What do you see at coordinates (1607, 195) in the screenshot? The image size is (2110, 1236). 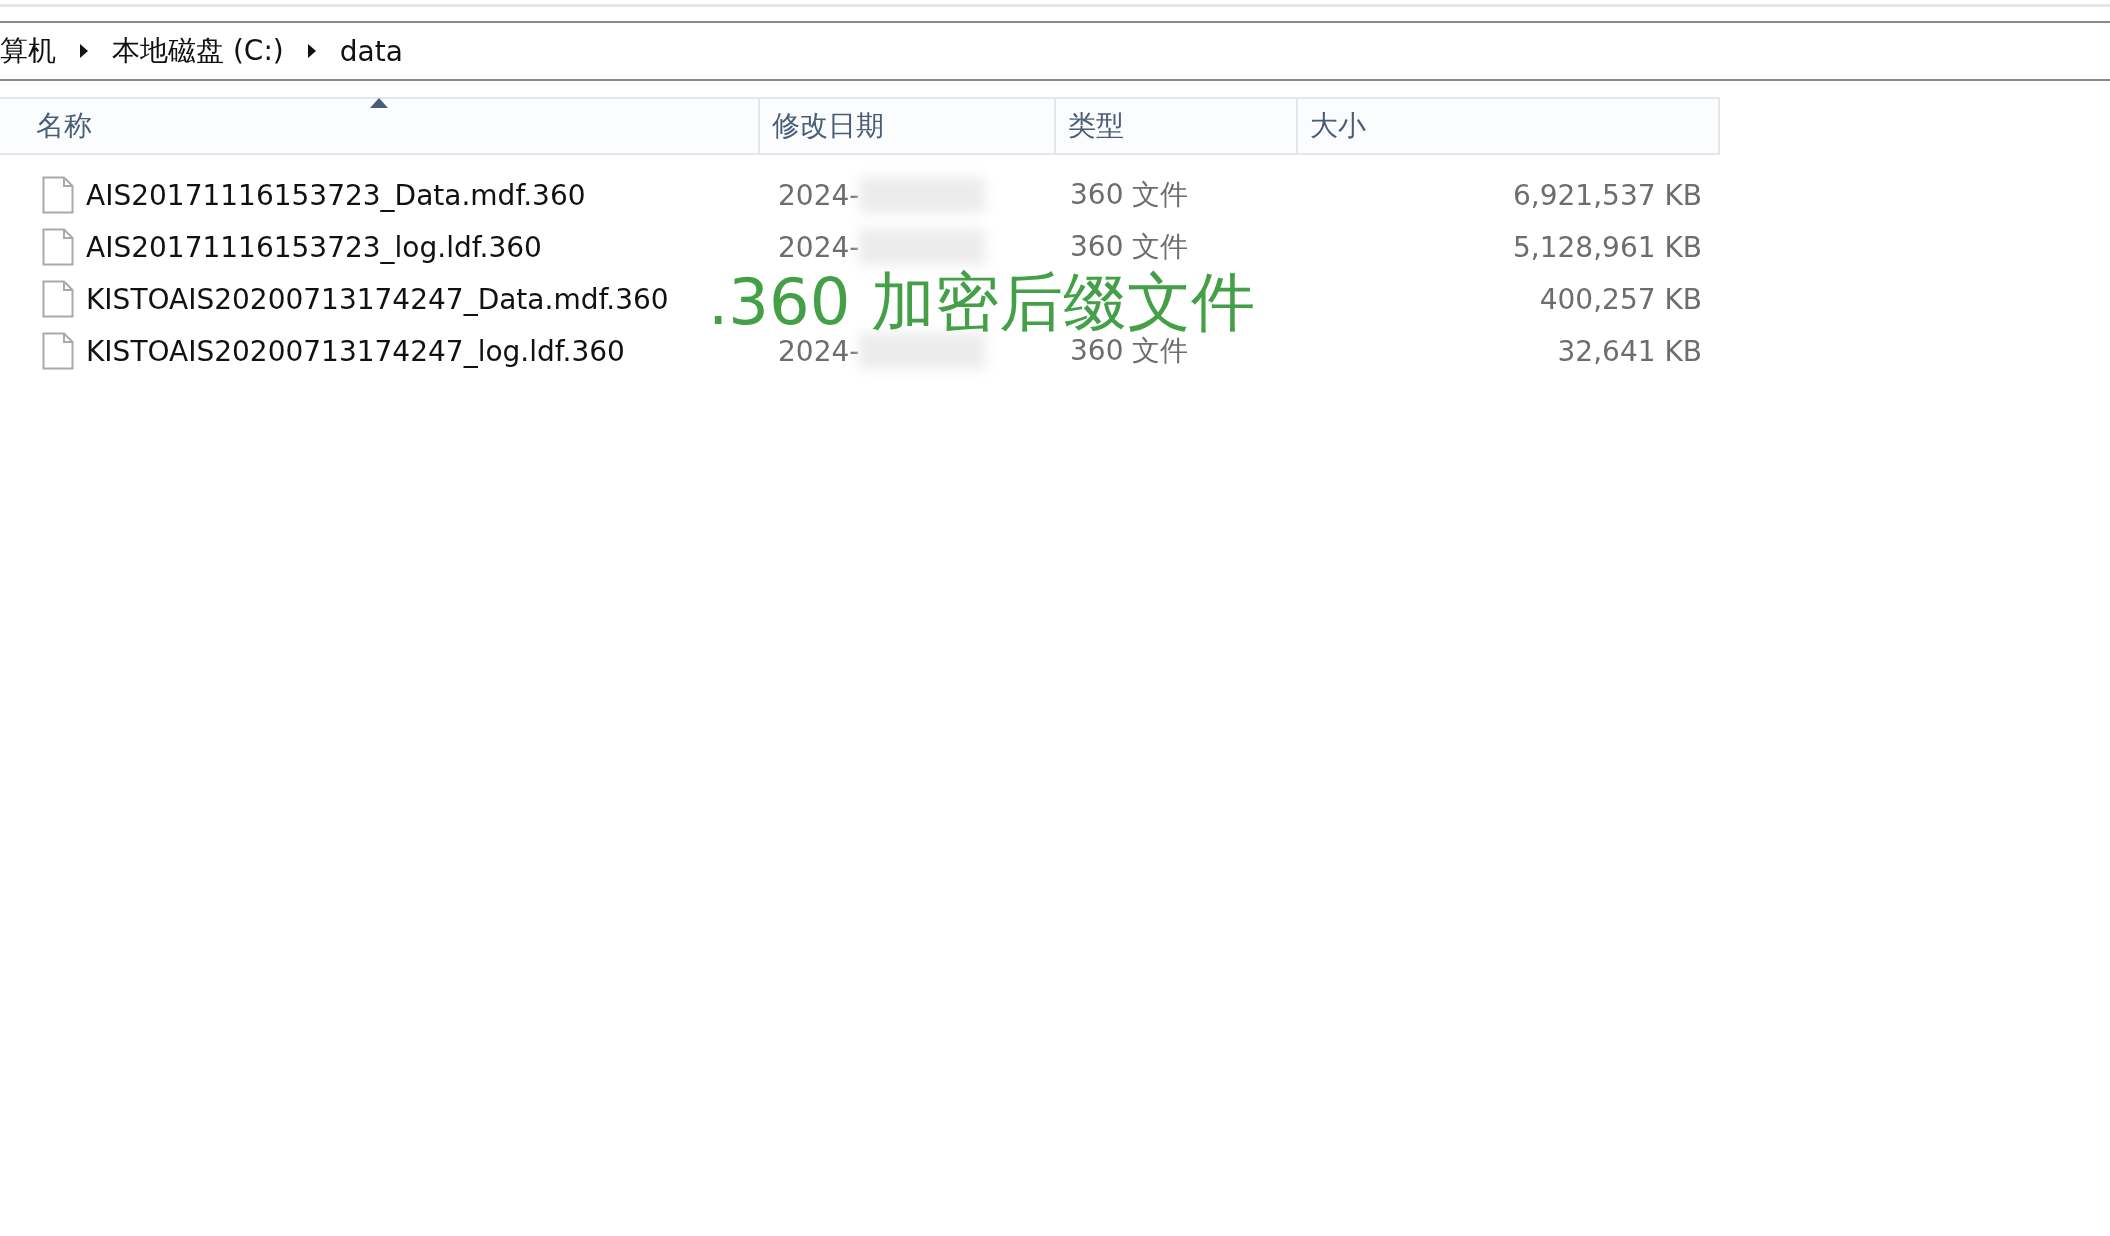 I see `size-cell: 6,921,537 KB` at bounding box center [1607, 195].